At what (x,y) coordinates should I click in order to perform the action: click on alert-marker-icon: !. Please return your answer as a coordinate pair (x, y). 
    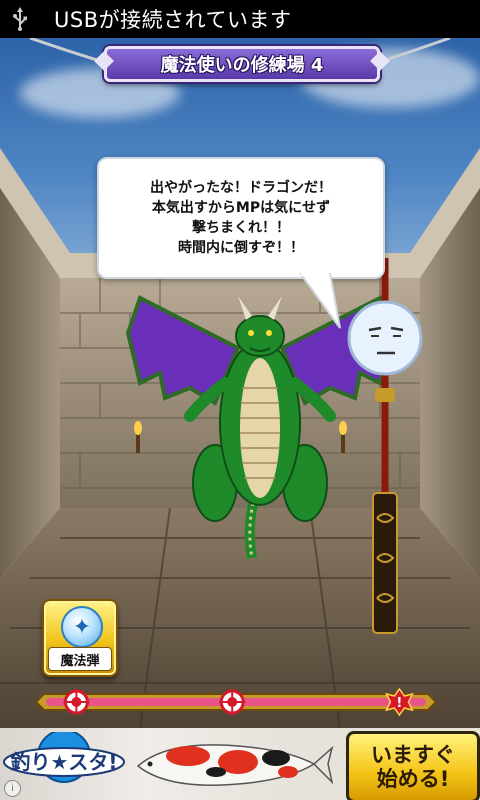
    Looking at the image, I should click on (399, 702).